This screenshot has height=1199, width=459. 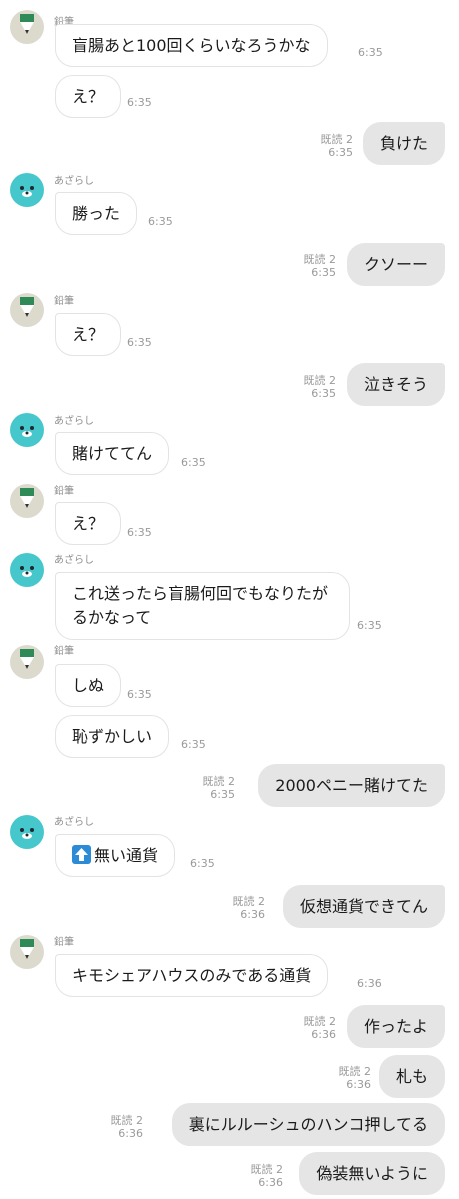 What do you see at coordinates (202, 606) in the screenshot?
I see `message-bubble: これ送ったら盲腸何回でもなりたがるかなって` at bounding box center [202, 606].